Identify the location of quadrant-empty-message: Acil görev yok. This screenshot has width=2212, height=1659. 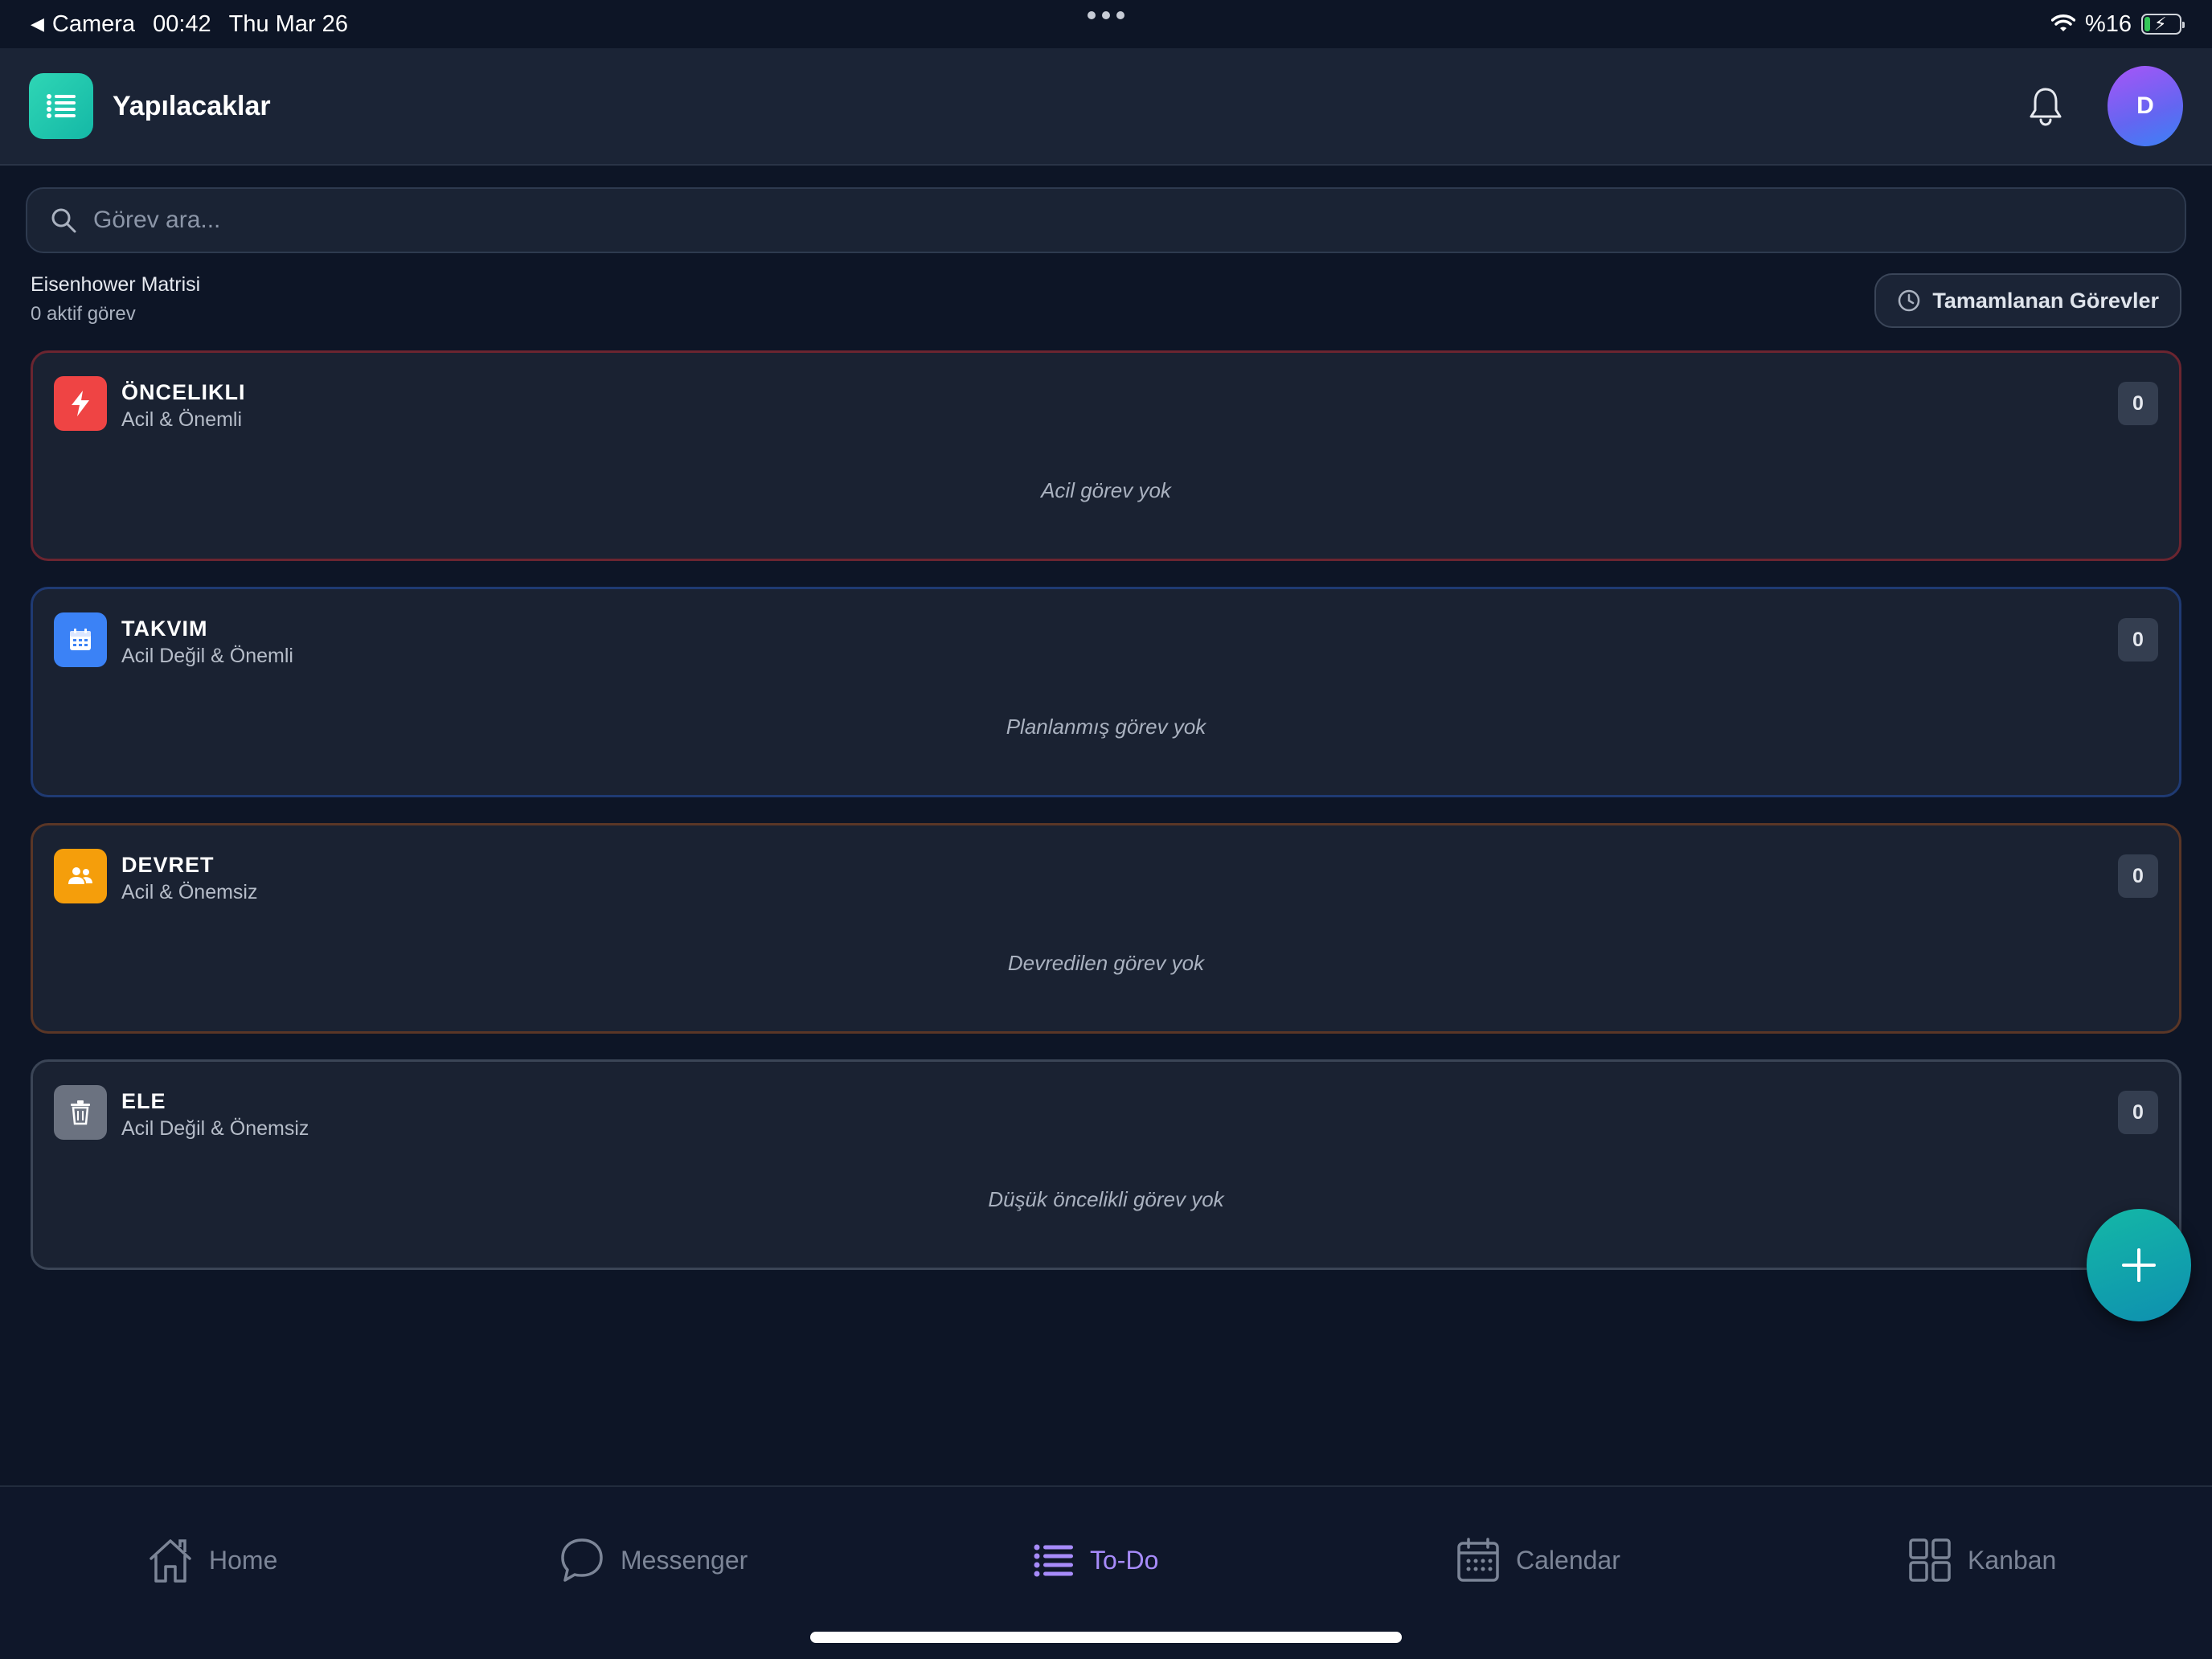
(1106, 490).